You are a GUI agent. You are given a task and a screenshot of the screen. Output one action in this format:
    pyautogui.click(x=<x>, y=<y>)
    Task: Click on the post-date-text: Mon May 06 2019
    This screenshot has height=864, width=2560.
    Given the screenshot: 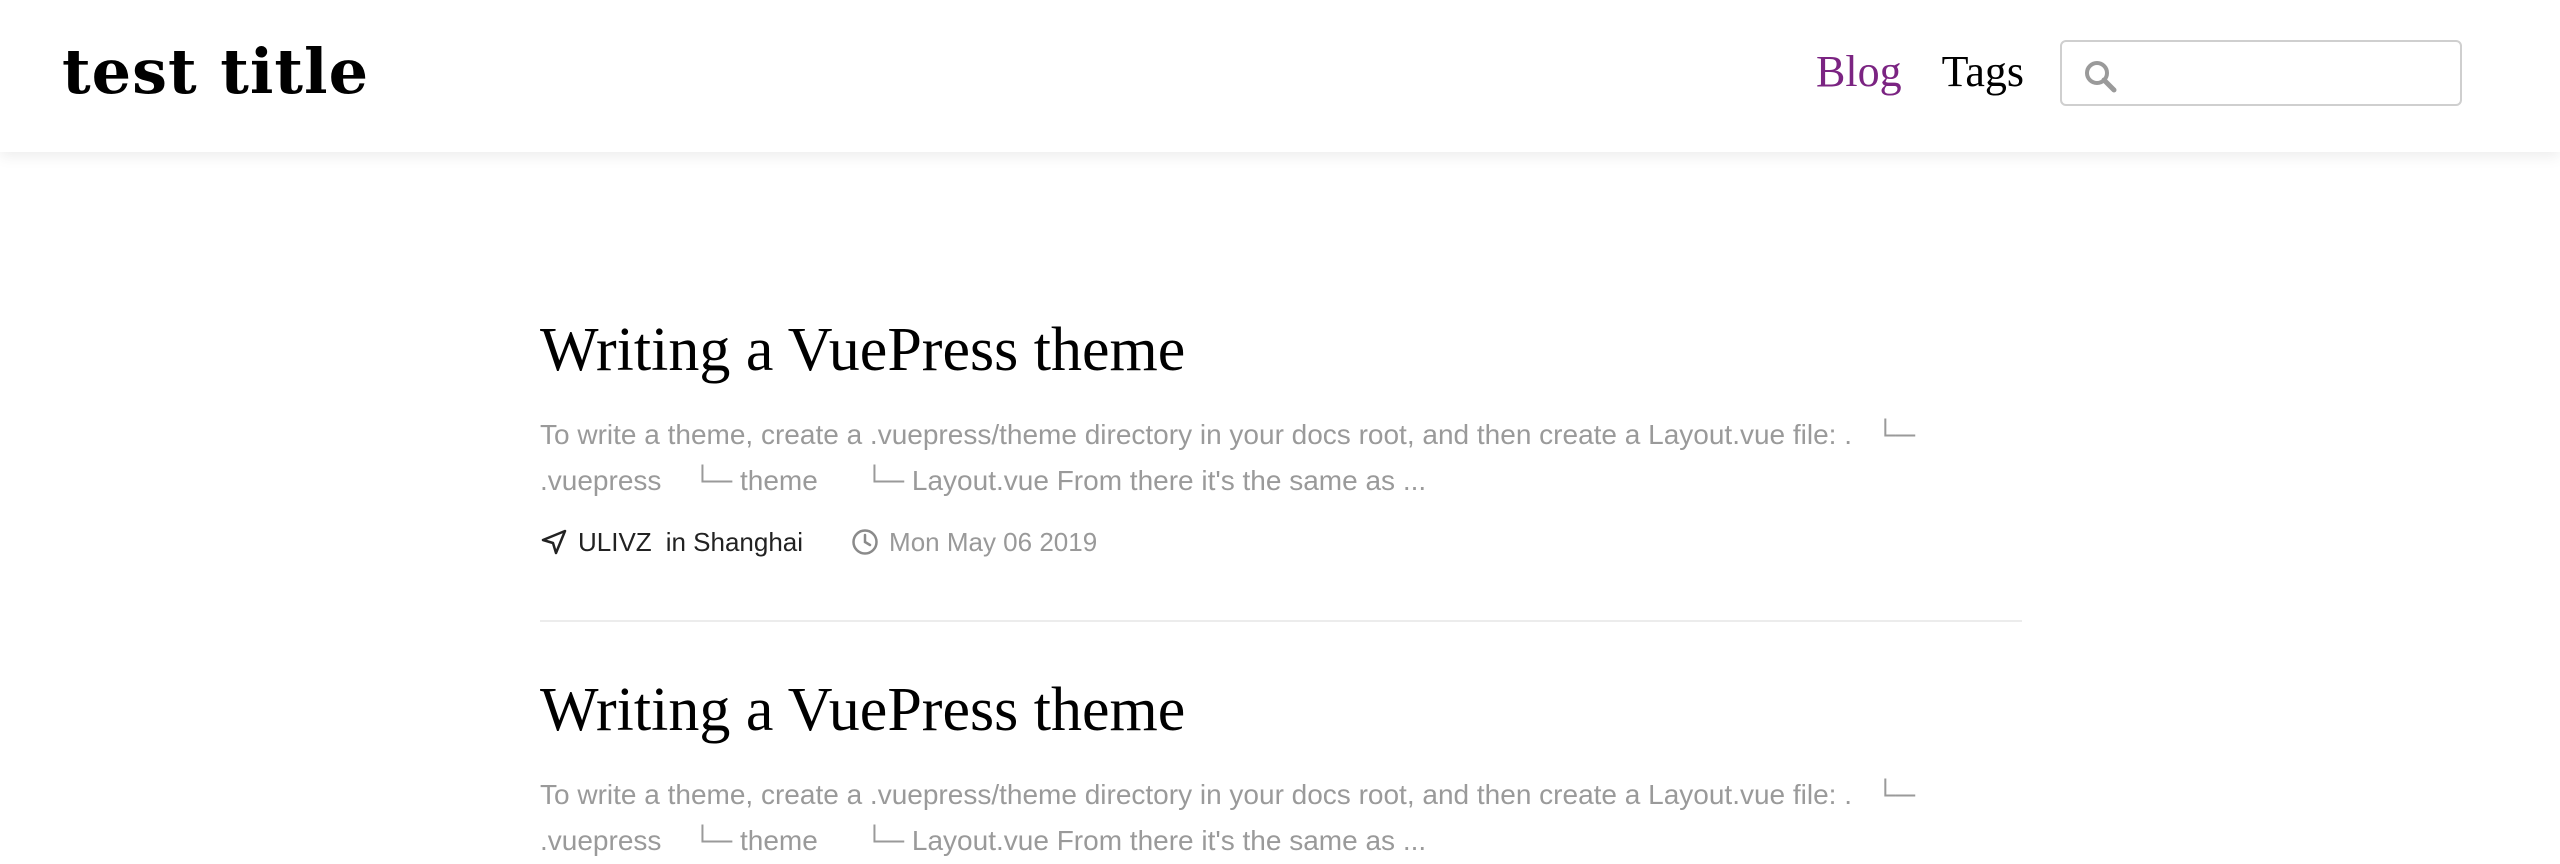 What is the action you would take?
    pyautogui.click(x=993, y=542)
    